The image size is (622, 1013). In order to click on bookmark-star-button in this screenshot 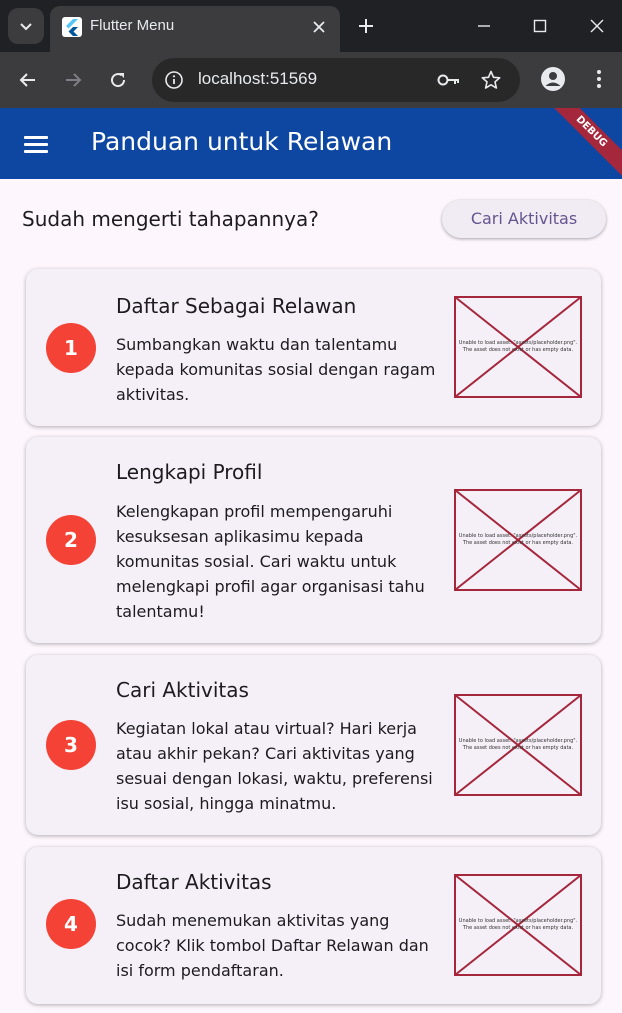, I will do `click(491, 80)`.